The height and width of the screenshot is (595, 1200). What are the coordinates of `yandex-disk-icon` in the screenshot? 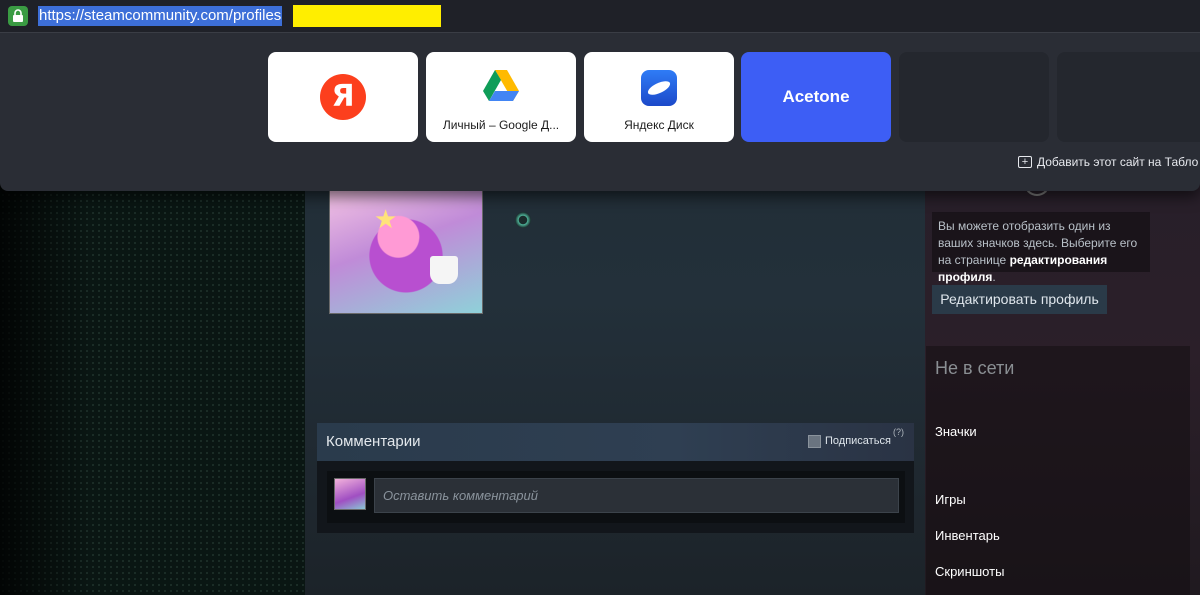 It's located at (659, 88).